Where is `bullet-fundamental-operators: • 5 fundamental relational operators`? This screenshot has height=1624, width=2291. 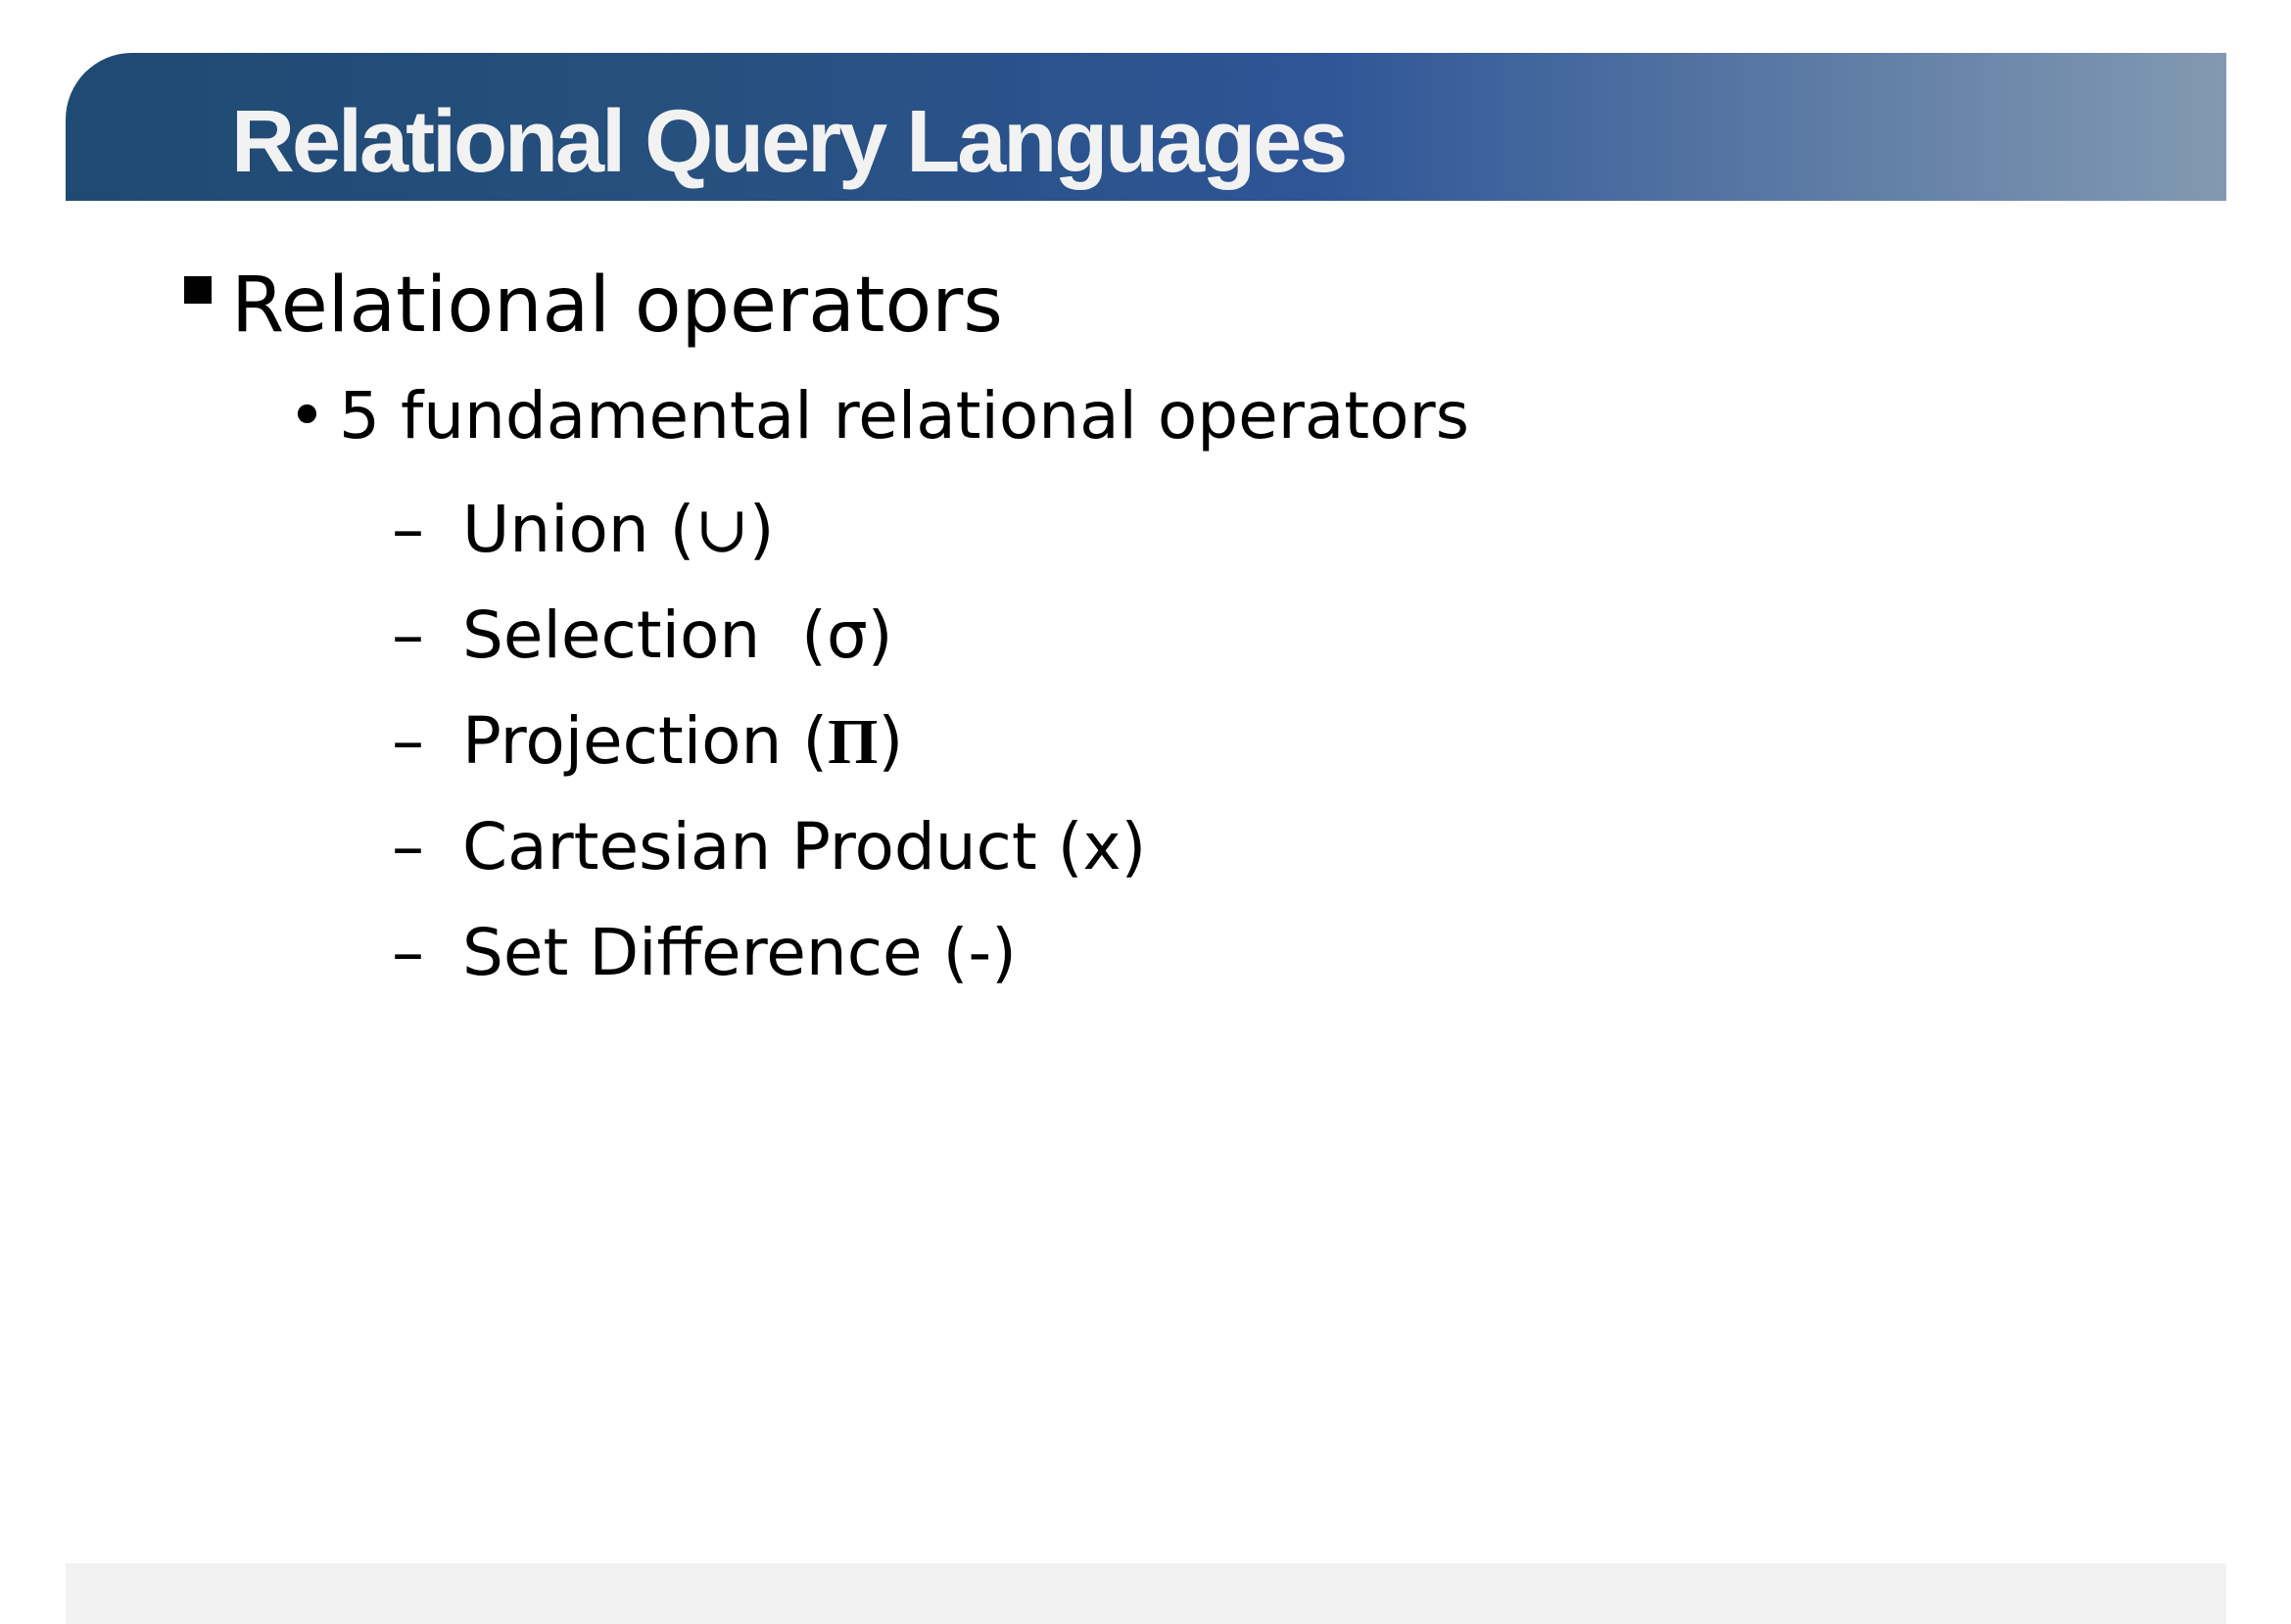 bullet-fundamental-operators: • 5 fundamental relational operators is located at coordinates (878, 416).